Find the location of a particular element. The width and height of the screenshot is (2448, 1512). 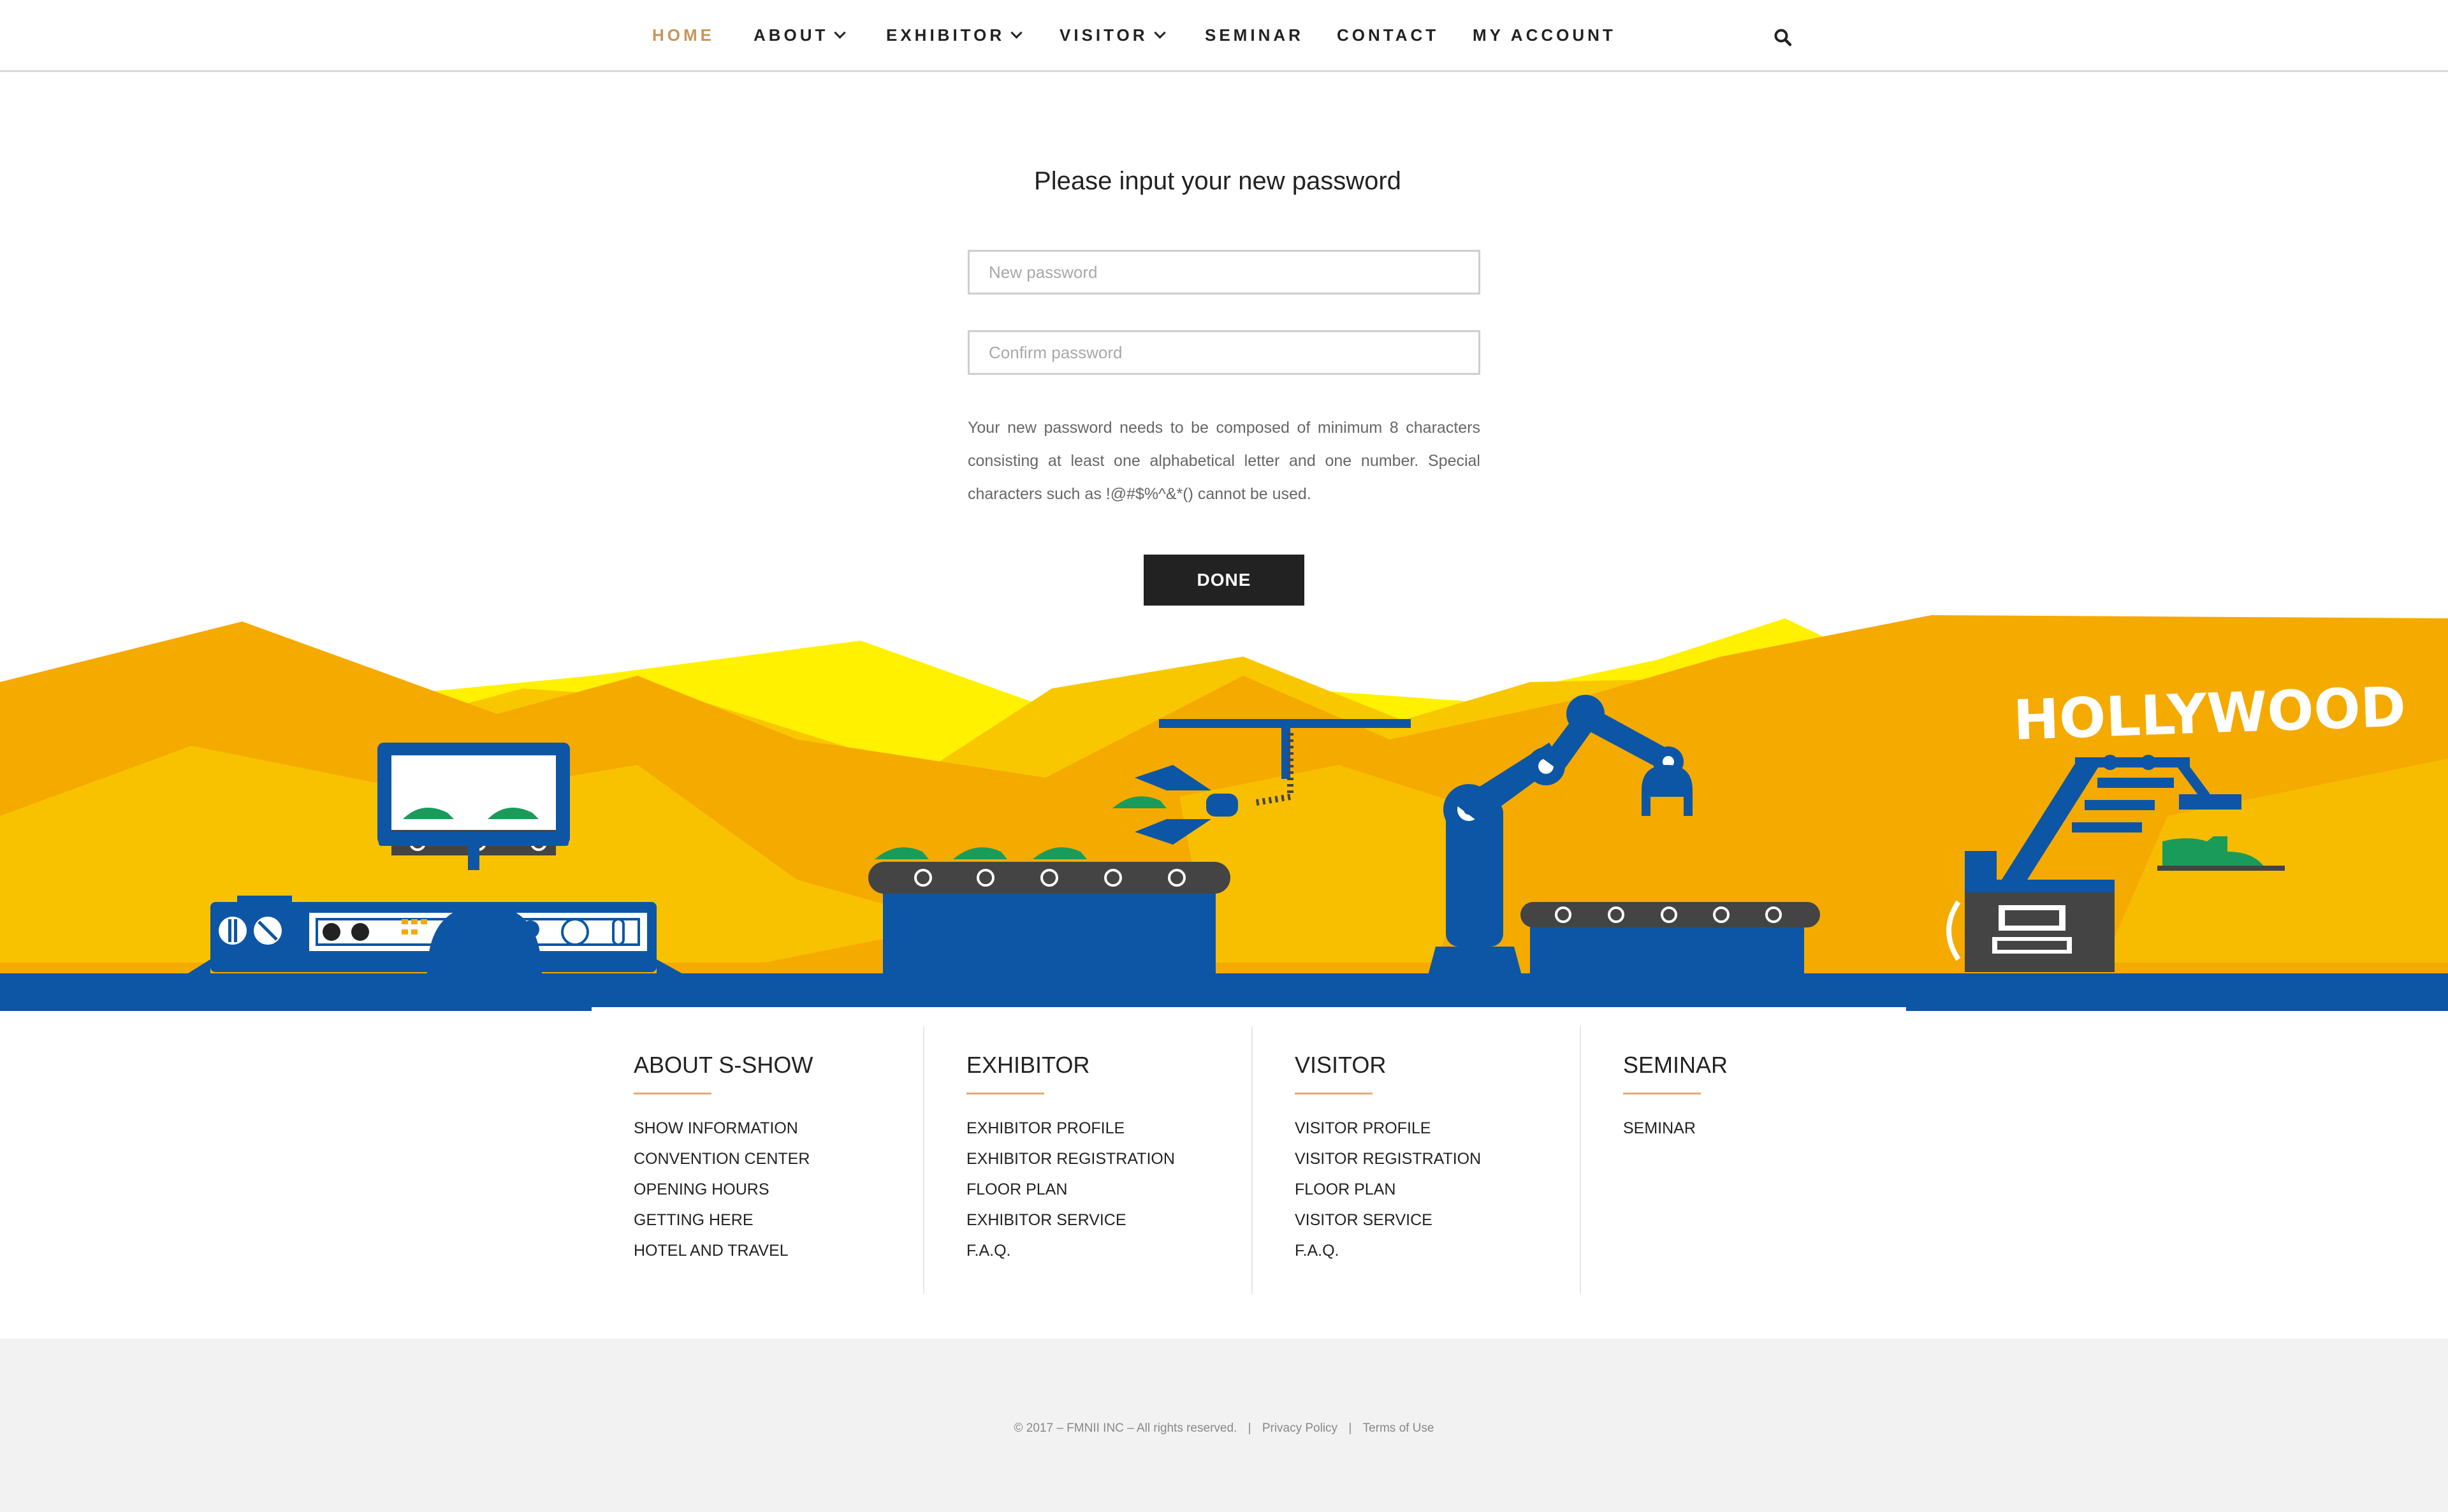

footer-link: EXHIBITOR REGISTRATION is located at coordinates (1070, 1159).